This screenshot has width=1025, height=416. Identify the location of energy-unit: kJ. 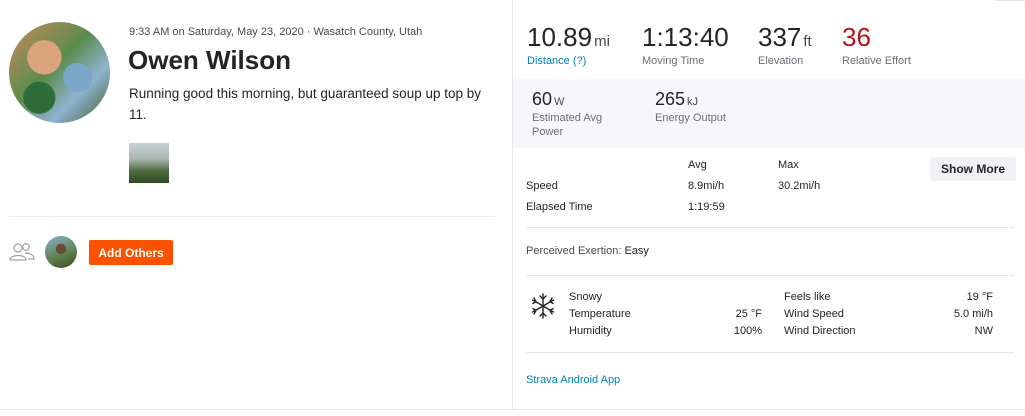
(693, 102).